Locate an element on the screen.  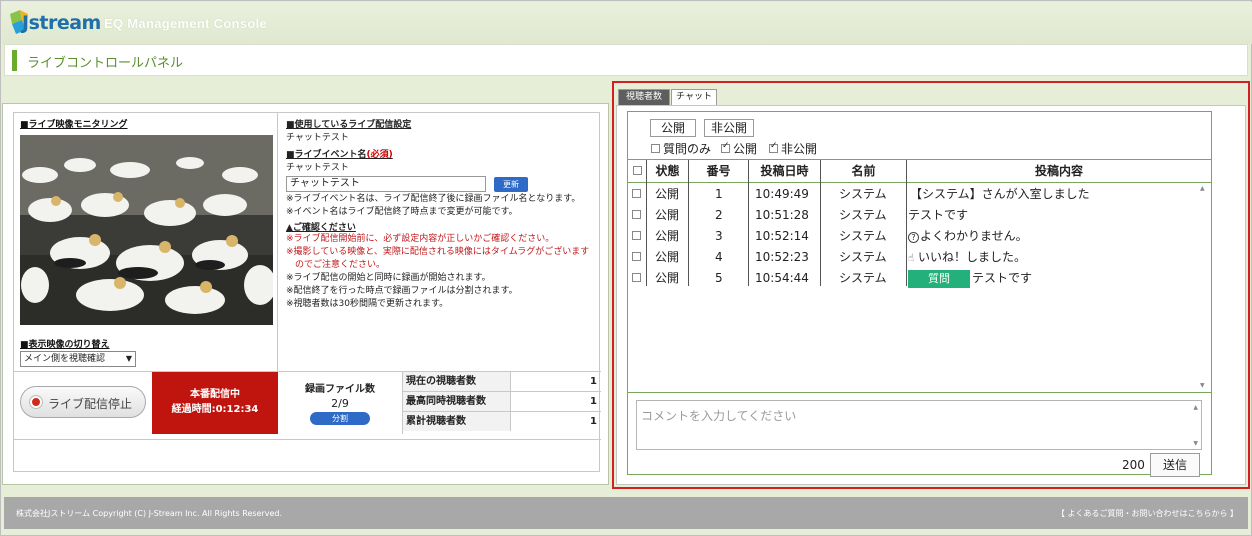
stop-live-button: ライブ配信停止 is located at coordinates (83, 402).